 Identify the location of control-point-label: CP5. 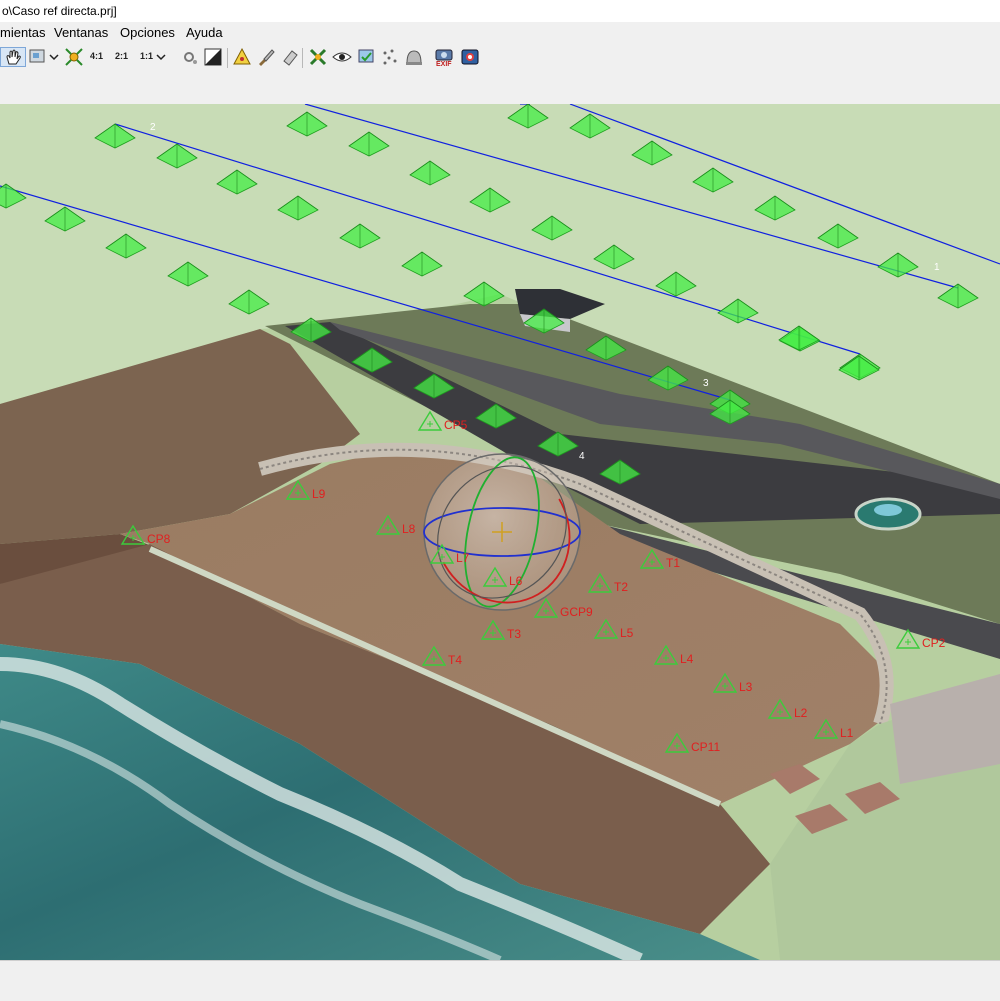
(456, 425).